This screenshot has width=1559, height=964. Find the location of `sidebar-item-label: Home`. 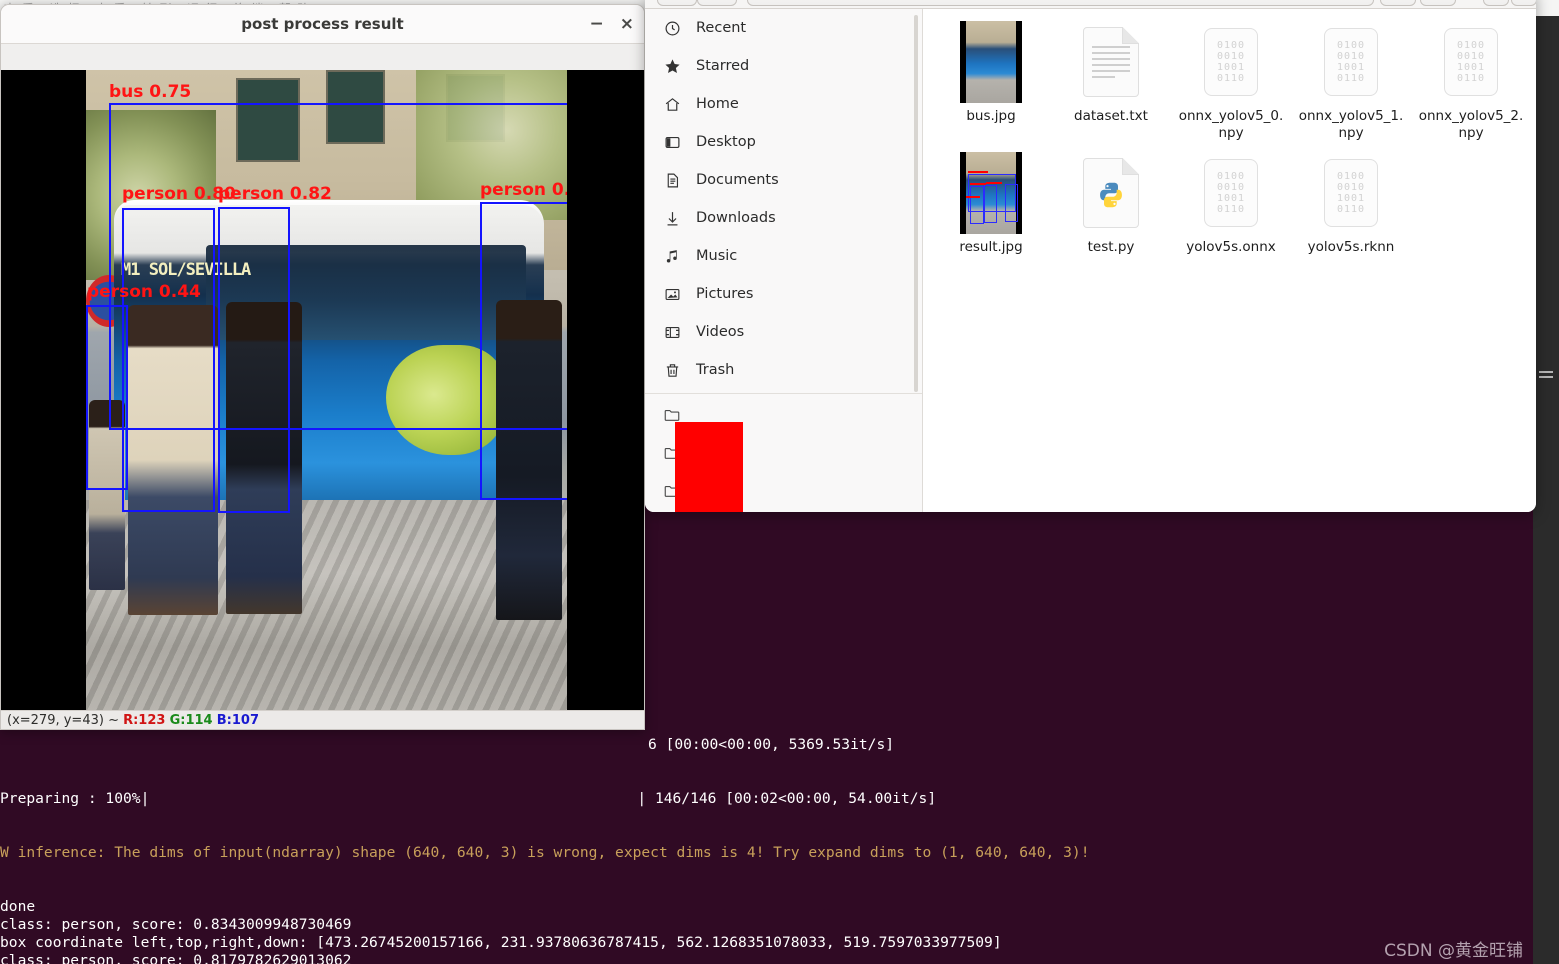

sidebar-item-label: Home is located at coordinates (717, 104).